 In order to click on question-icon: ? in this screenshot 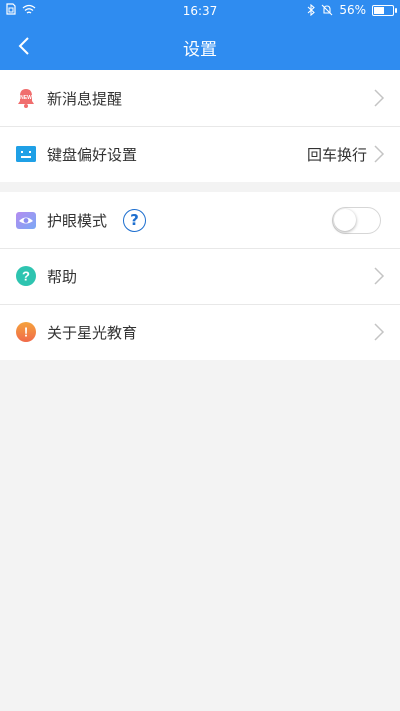, I will do `click(26, 276)`.